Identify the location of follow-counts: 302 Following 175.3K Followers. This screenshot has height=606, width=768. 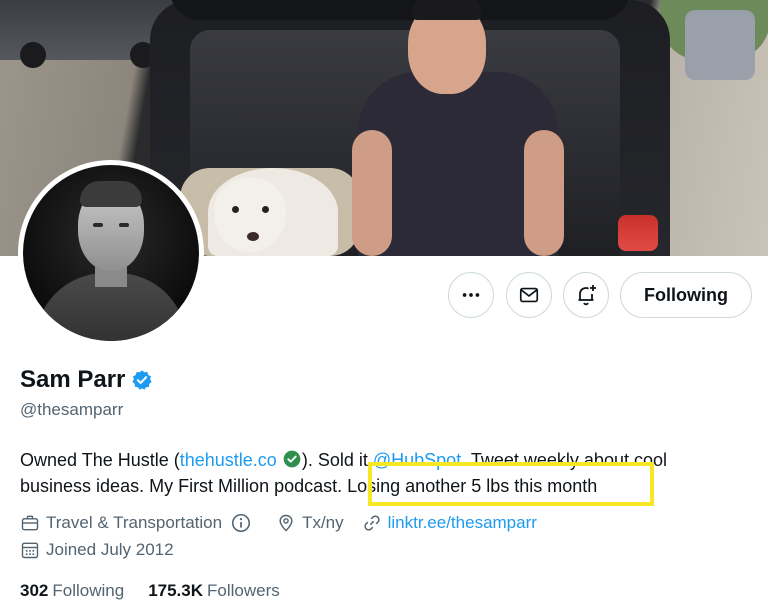
(162, 591).